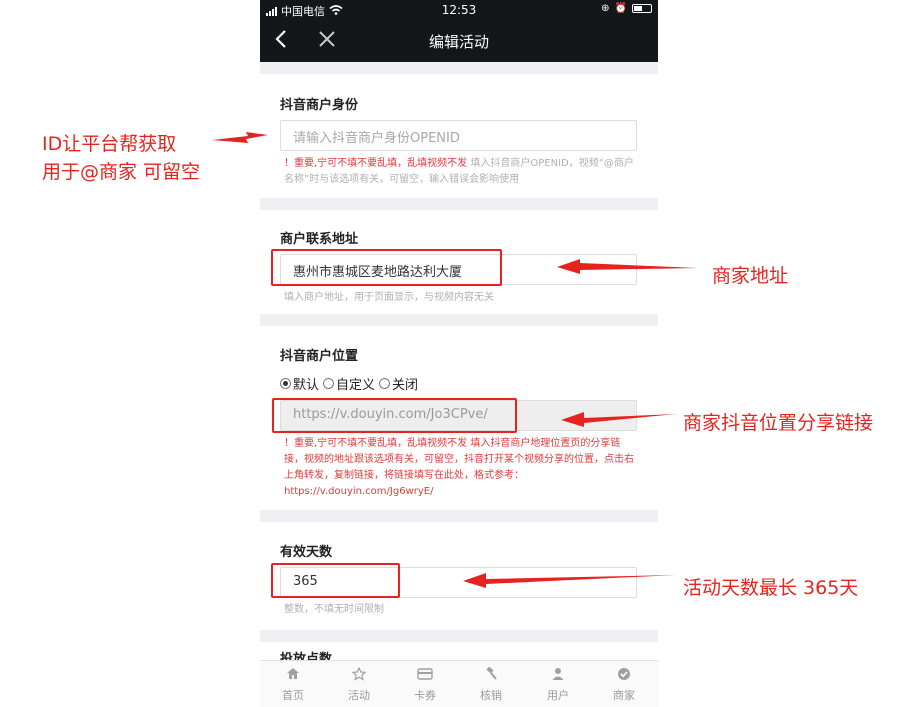 The width and height of the screenshot is (918, 707). Describe the element at coordinates (750, 276) in the screenshot. I see `annotation-address: 商家地址` at that location.